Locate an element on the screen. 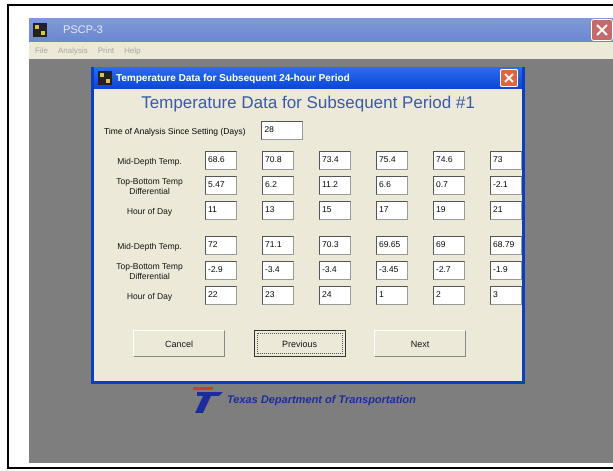 This screenshot has width=613, height=471. input-field: 28 is located at coordinates (282, 130).